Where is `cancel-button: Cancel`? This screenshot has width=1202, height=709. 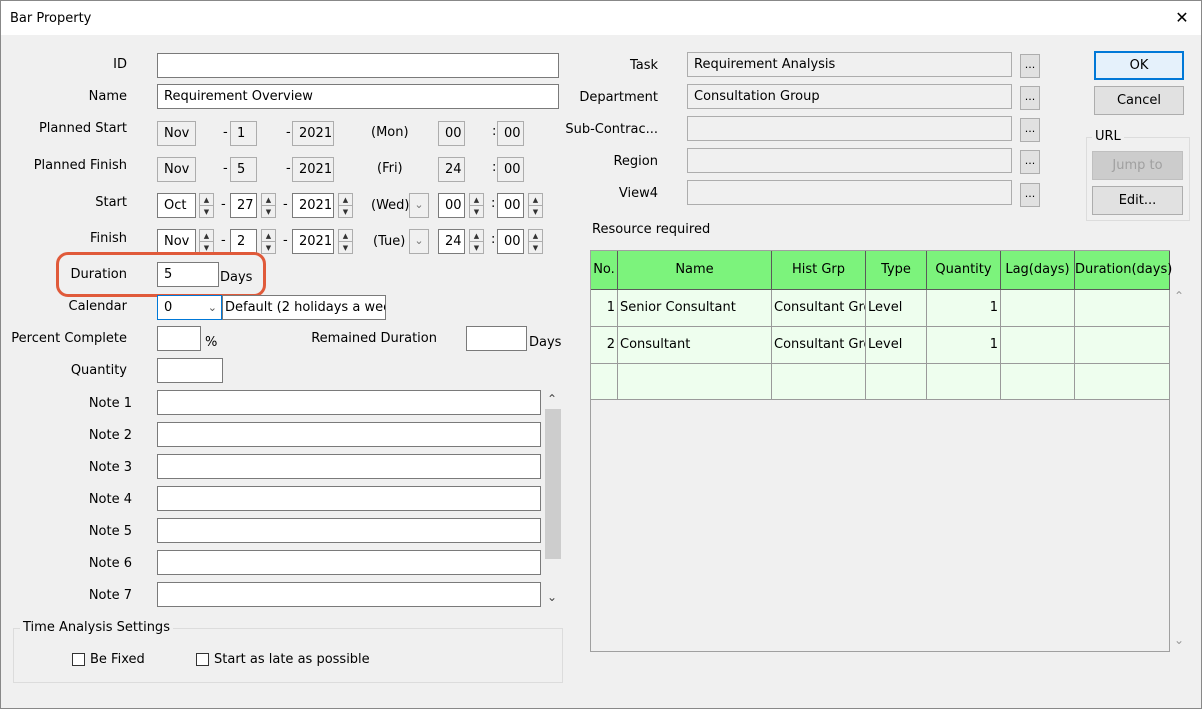 cancel-button: Cancel is located at coordinates (1139, 100).